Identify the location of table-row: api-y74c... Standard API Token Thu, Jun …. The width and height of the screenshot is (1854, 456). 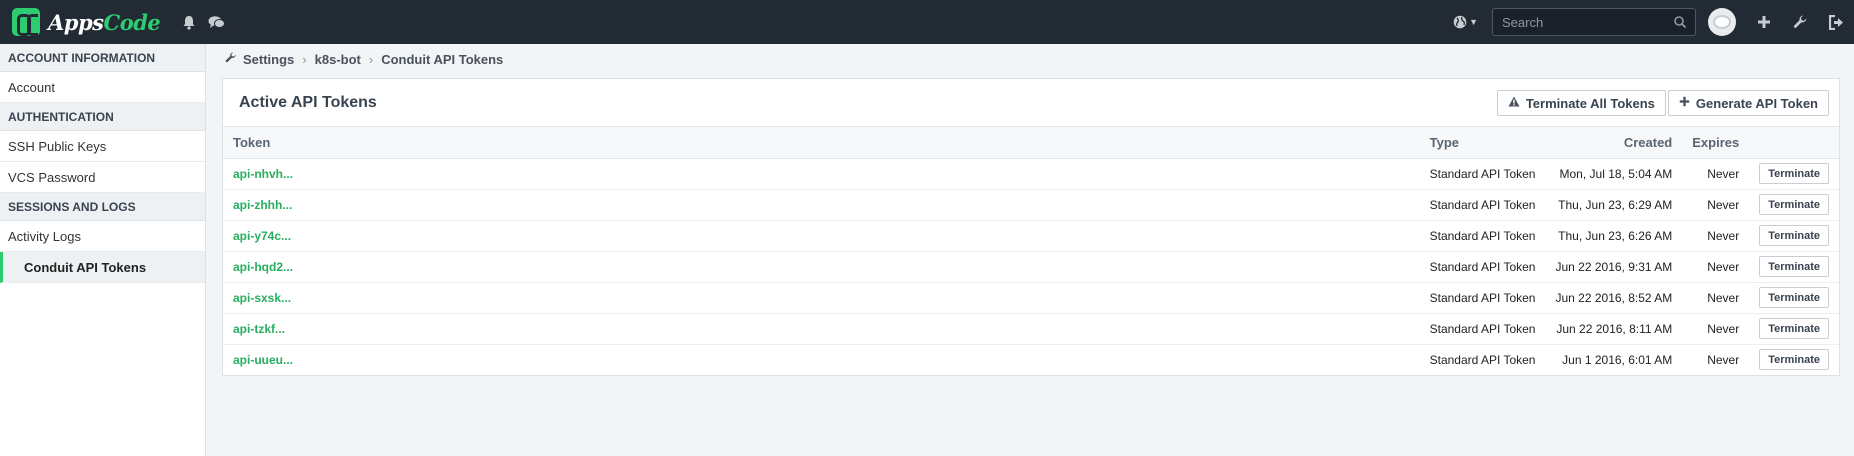
(1031, 236).